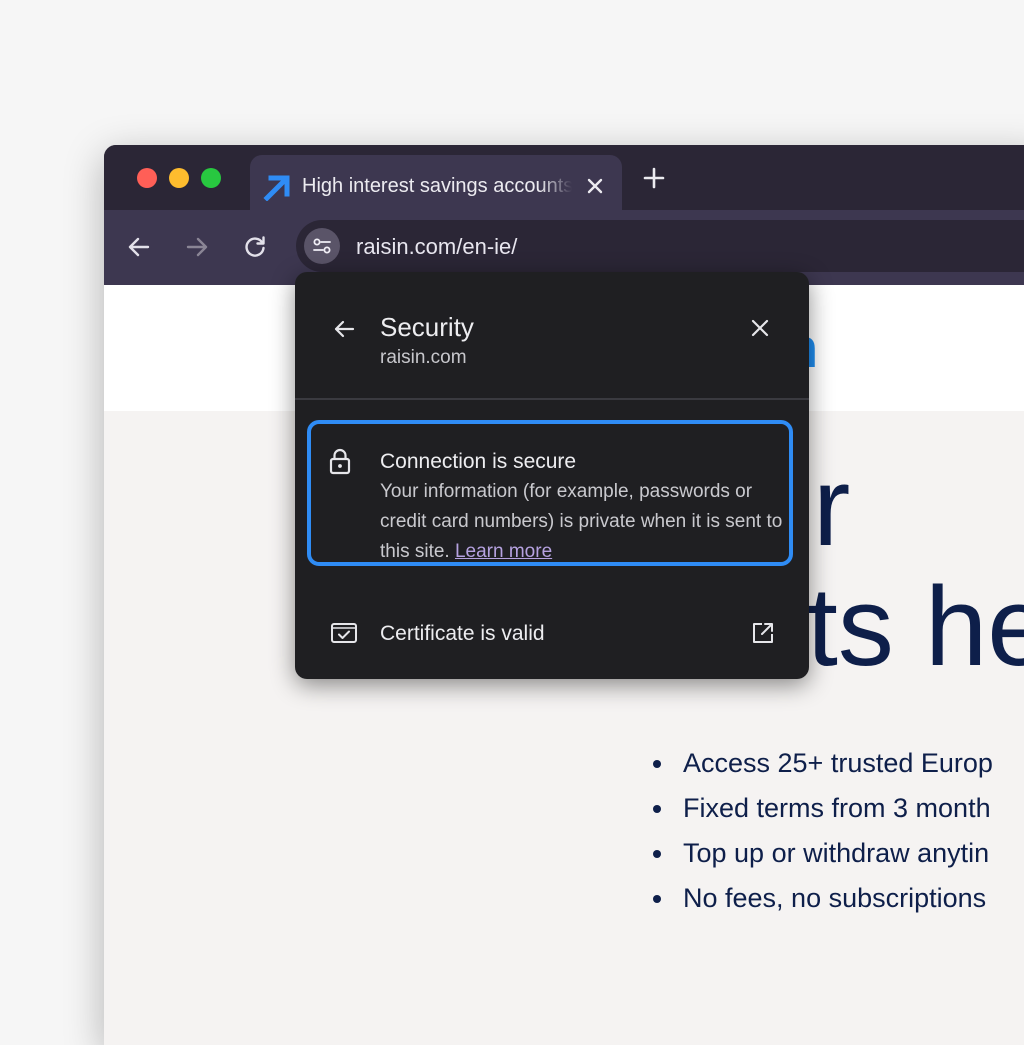 Image resolution: width=1024 pixels, height=1045 pixels. Describe the element at coordinates (821, 808) in the screenshot. I see `feature-item: Fixed terms from 3 month` at that location.